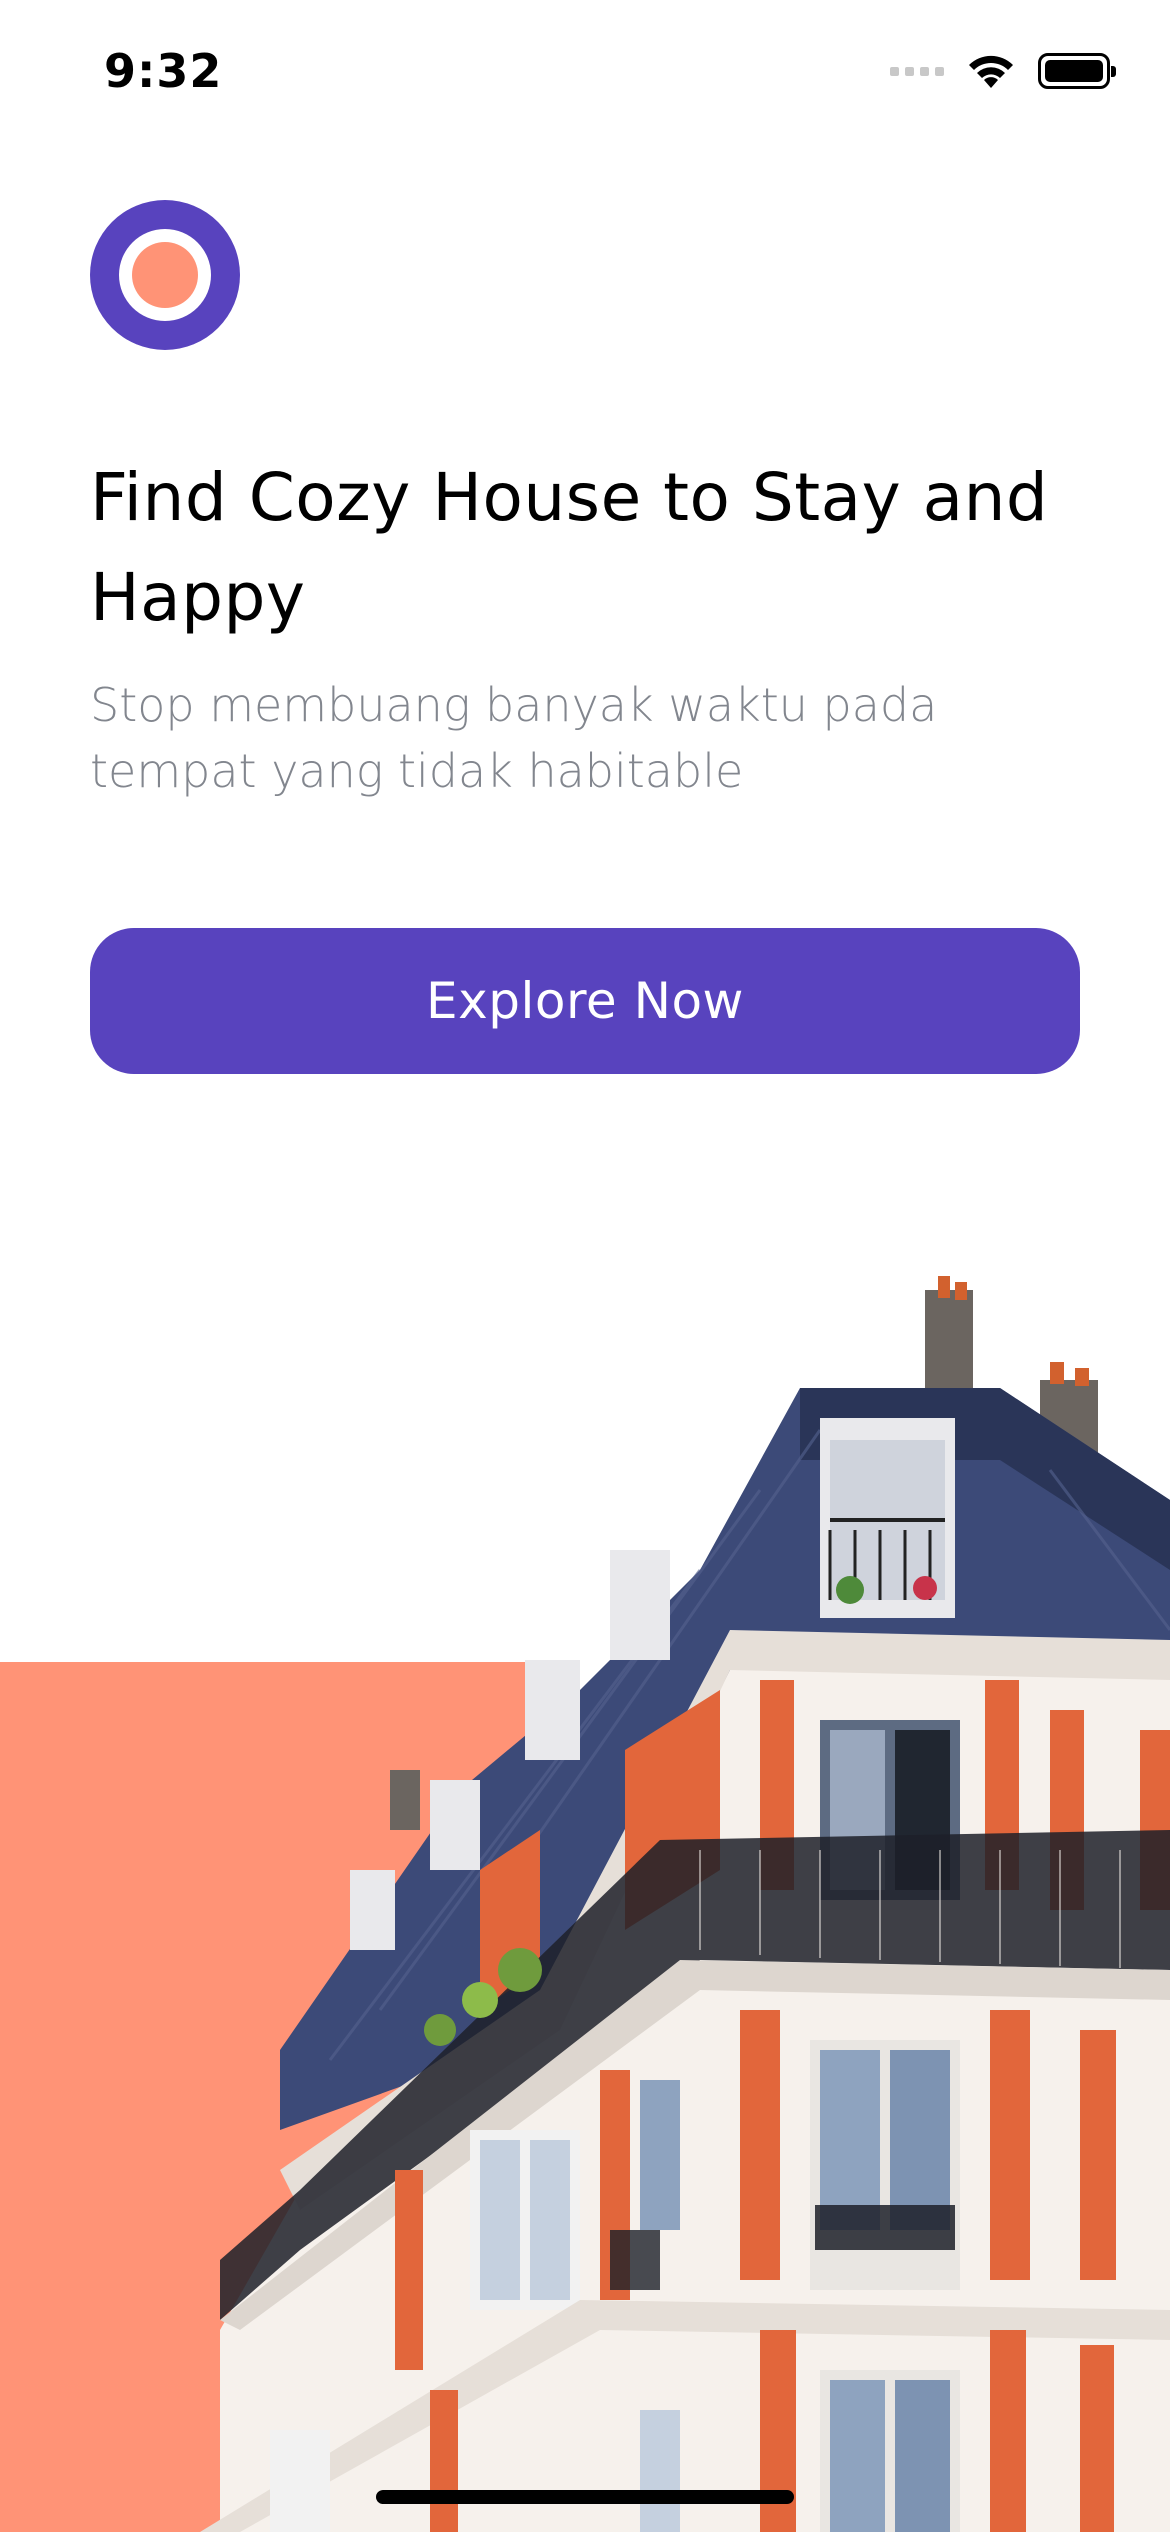  What do you see at coordinates (165, 275) in the screenshot?
I see `app-logo-icon` at bounding box center [165, 275].